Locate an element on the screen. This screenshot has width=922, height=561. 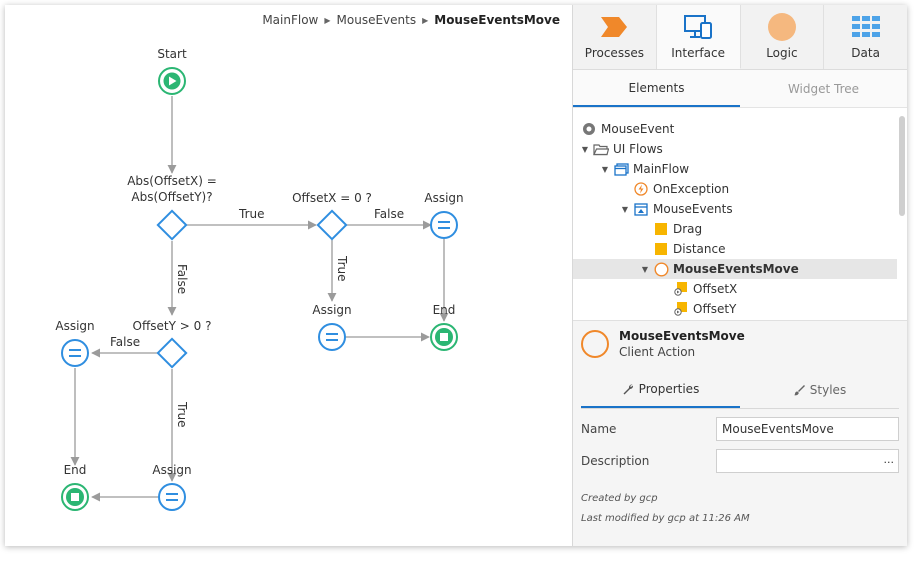
end-node-right is located at coordinates (444, 337).